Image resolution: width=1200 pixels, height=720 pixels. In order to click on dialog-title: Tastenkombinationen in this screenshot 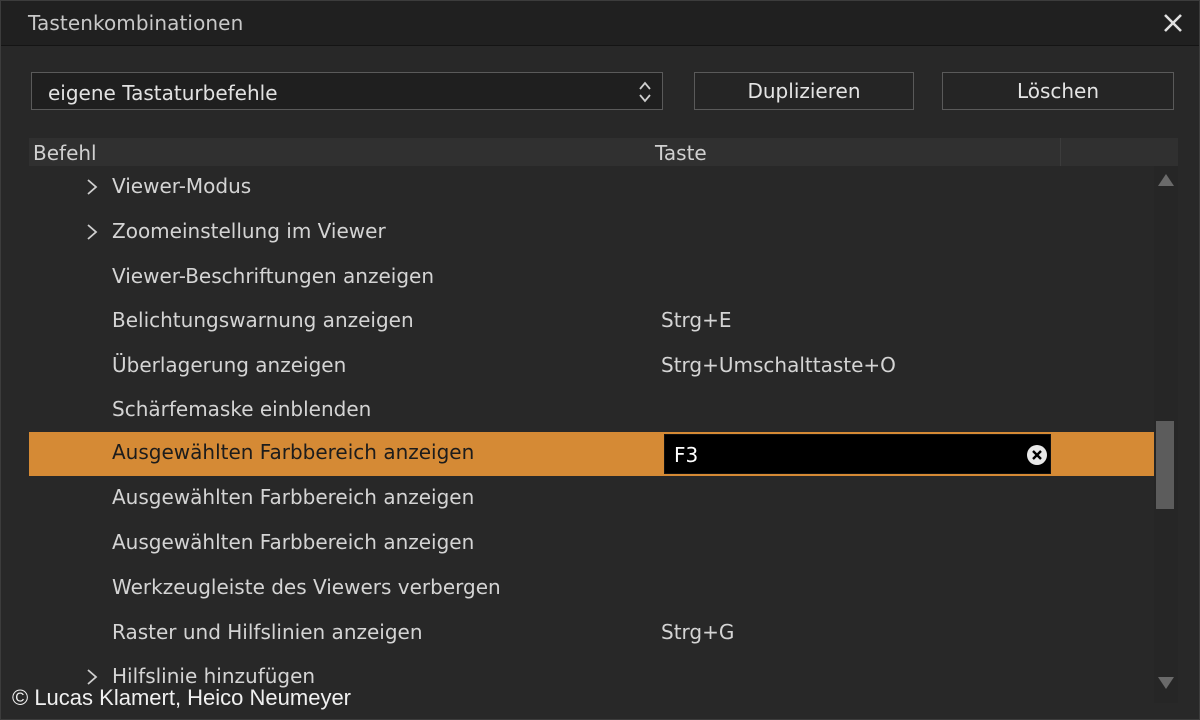, I will do `click(136, 23)`.